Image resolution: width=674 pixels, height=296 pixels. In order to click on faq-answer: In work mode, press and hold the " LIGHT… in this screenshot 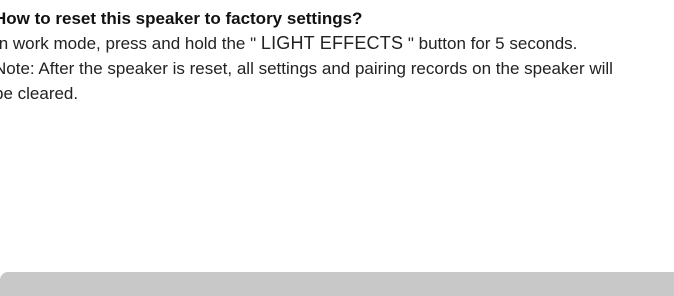, I will do `click(337, 43)`.